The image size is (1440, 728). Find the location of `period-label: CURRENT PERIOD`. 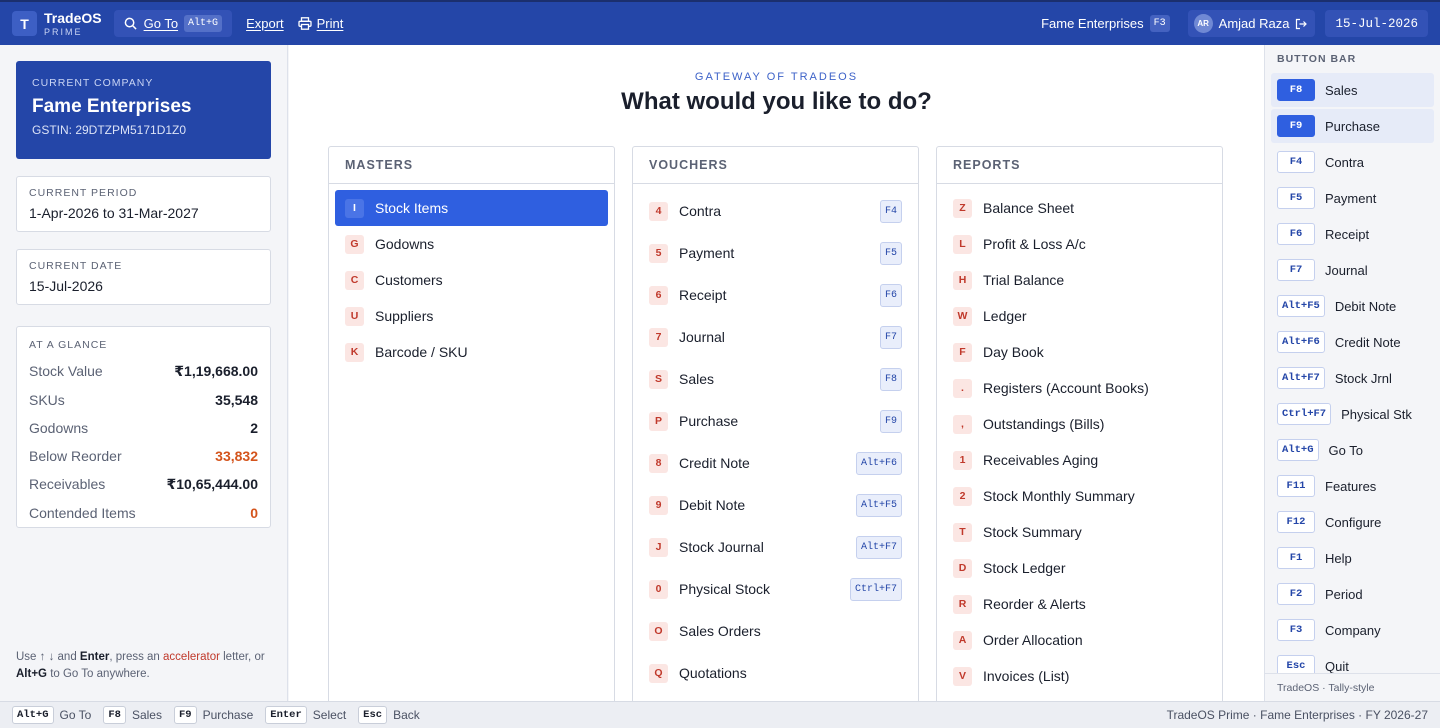

period-label: CURRENT PERIOD is located at coordinates (83, 193).